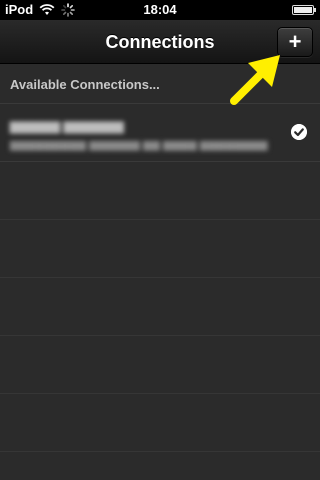  Describe the element at coordinates (139, 145) in the screenshot. I see `connection-detail-blurred: ▆▆▆▆▆▆▆▆▆ ▆▆▆▆▆▆ ▆▆ ▆▆▆▆ ▆▆▆▆▆▆▆▆` at that location.